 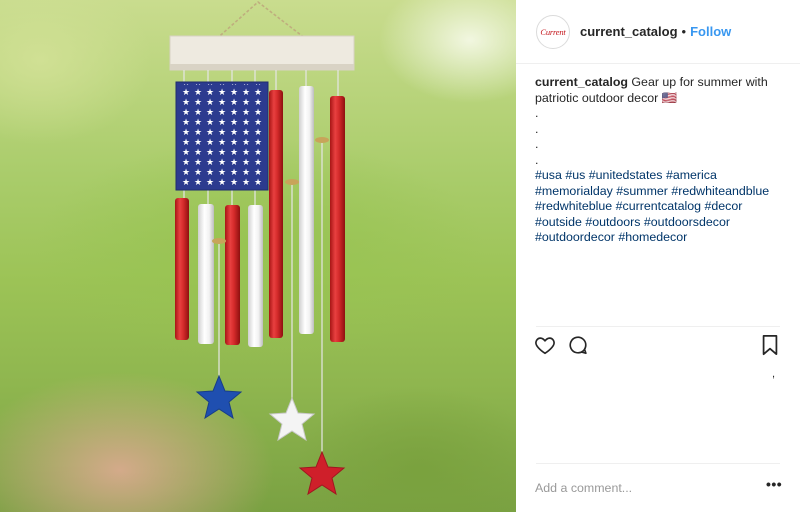 What do you see at coordinates (687, 222) in the screenshot?
I see `hashtag-link: #outdoorsdecor` at bounding box center [687, 222].